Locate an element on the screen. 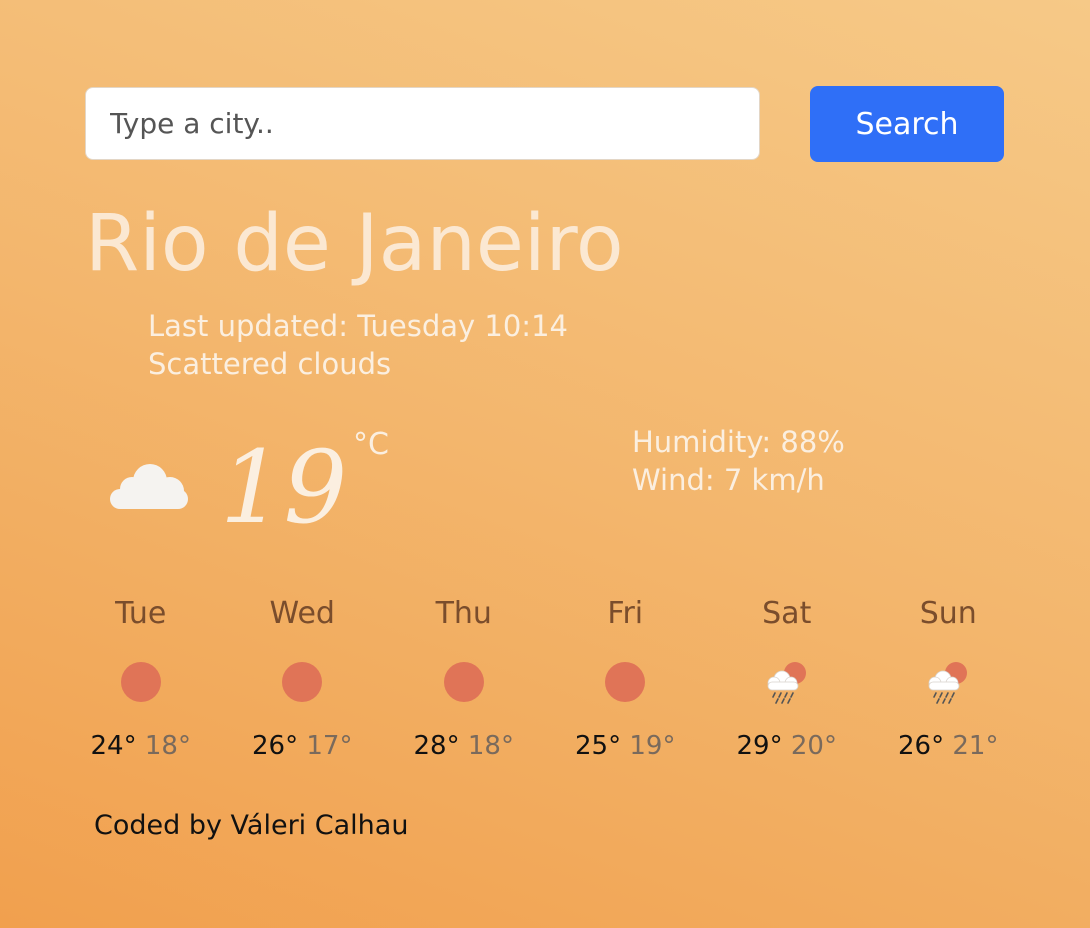  search-input is located at coordinates (422, 123).